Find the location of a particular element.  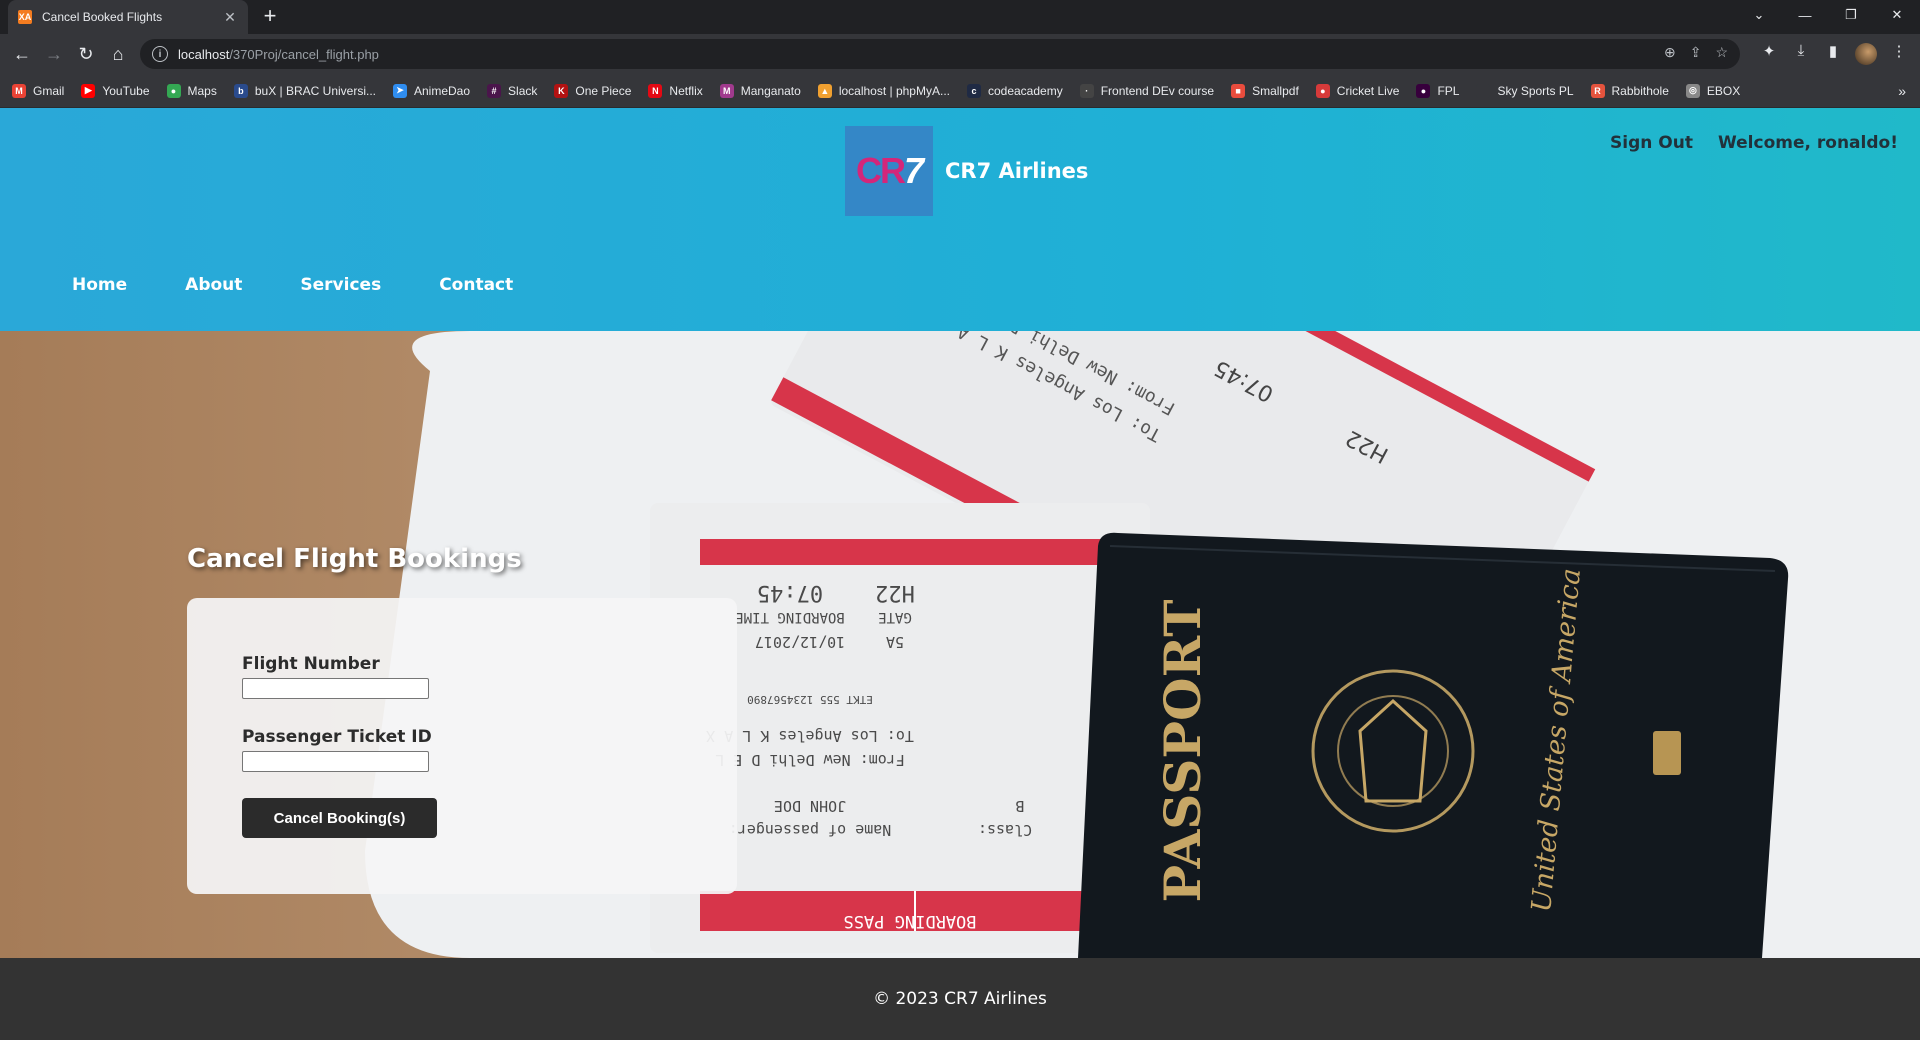

home-icon: ⌂ is located at coordinates (118, 54).